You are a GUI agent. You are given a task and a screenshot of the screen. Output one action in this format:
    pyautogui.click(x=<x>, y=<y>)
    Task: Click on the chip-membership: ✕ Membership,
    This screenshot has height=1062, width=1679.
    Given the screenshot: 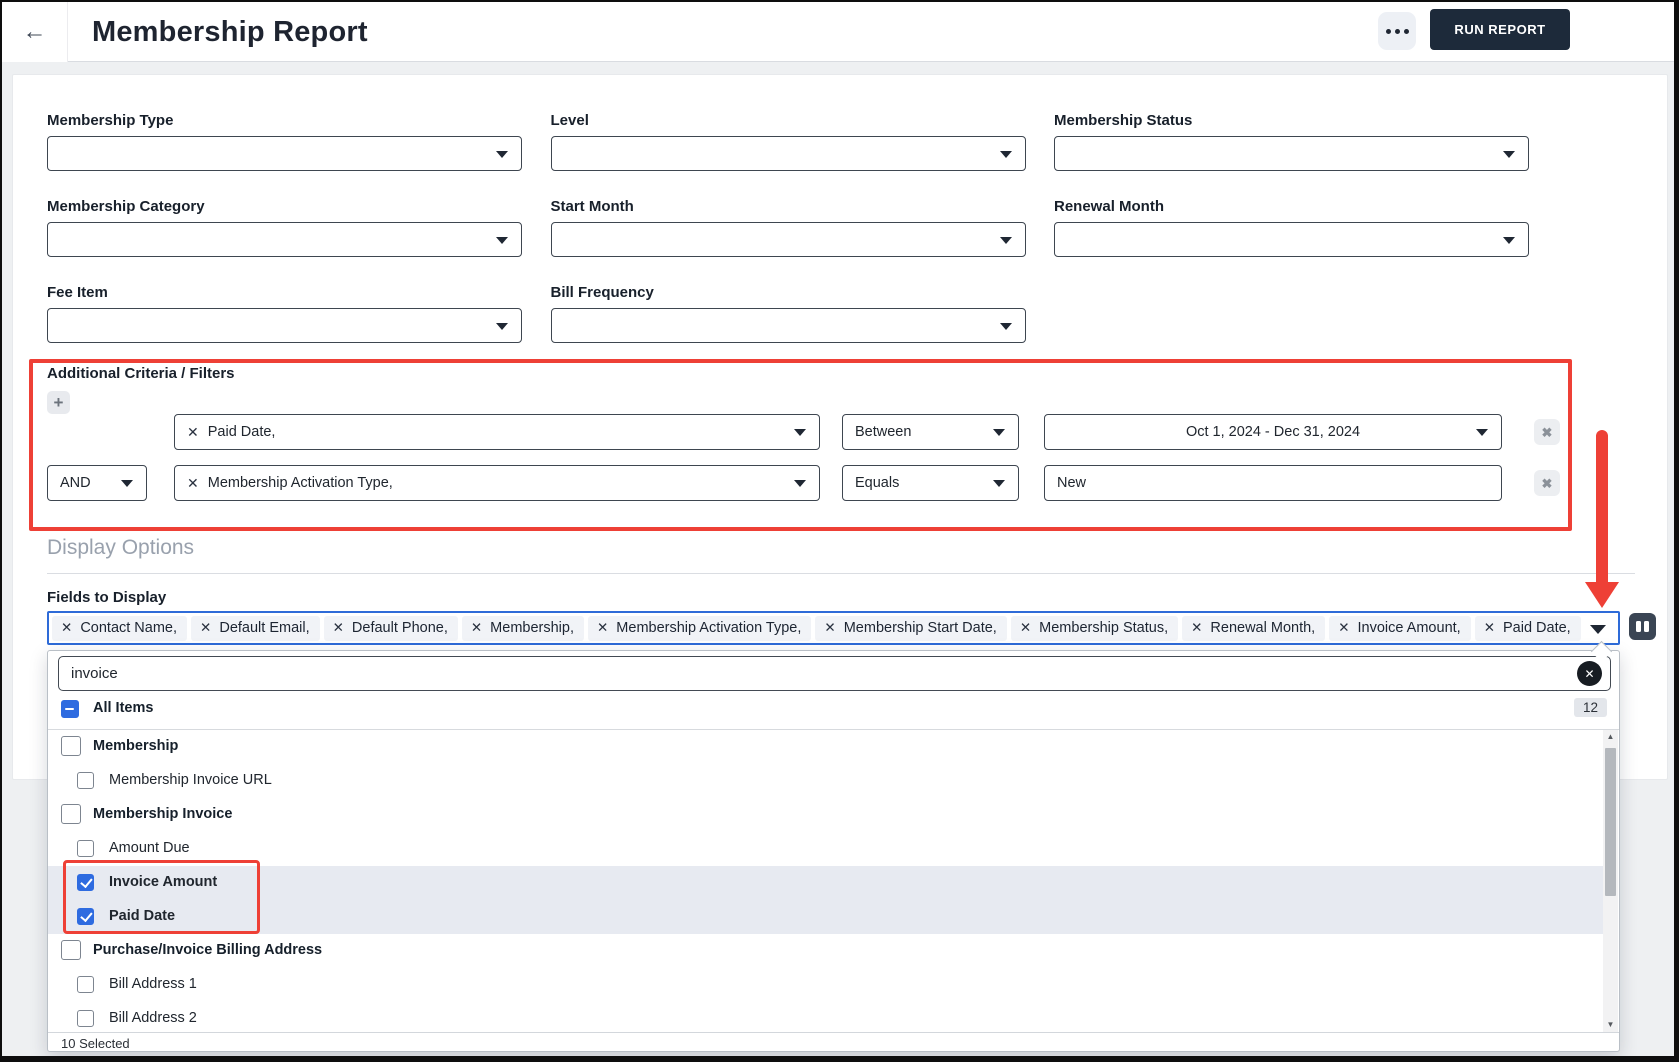 What is the action you would take?
    pyautogui.click(x=522, y=628)
    